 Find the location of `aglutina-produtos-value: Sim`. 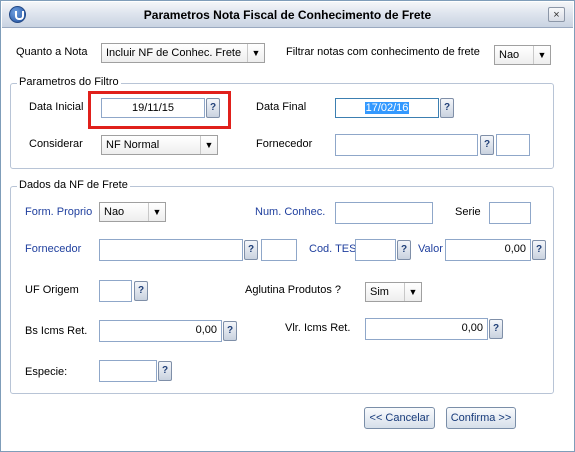

aglutina-produtos-value: Sim is located at coordinates (379, 292).